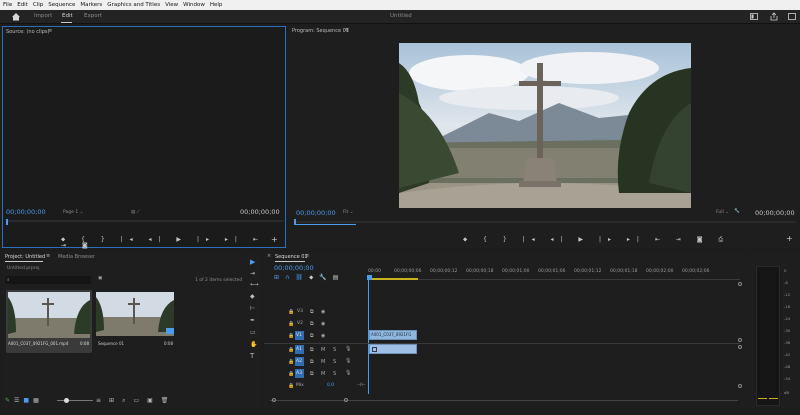 Image resolution: width=800 pixels, height=415 pixels. What do you see at coordinates (325, 277) in the screenshot?
I see `settings-icon: 🔧` at bounding box center [325, 277].